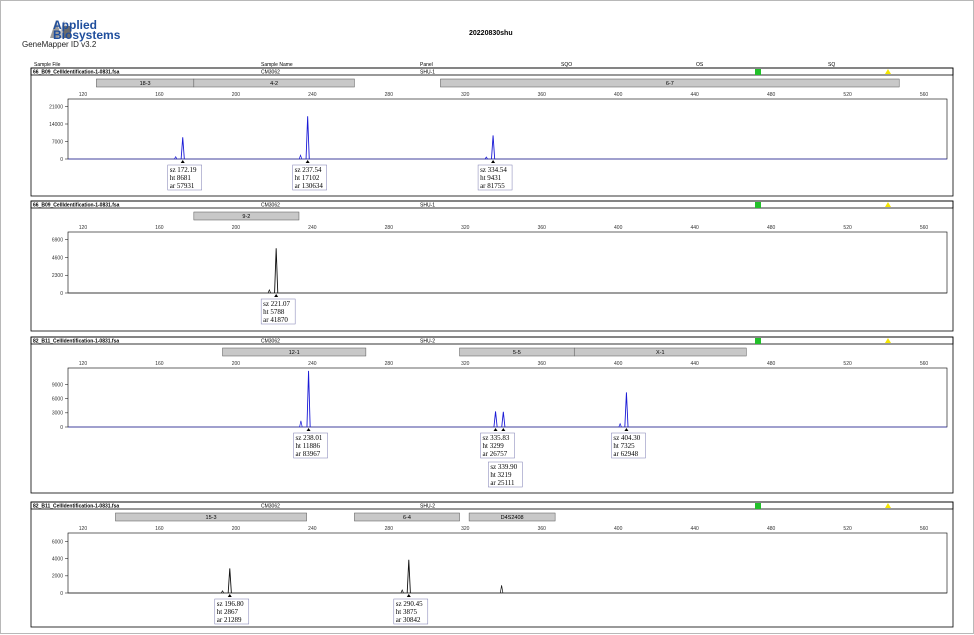 The image size is (974, 635). What do you see at coordinates (145, 84) in the screenshot?
I see `marker-label: 18-3` at bounding box center [145, 84].